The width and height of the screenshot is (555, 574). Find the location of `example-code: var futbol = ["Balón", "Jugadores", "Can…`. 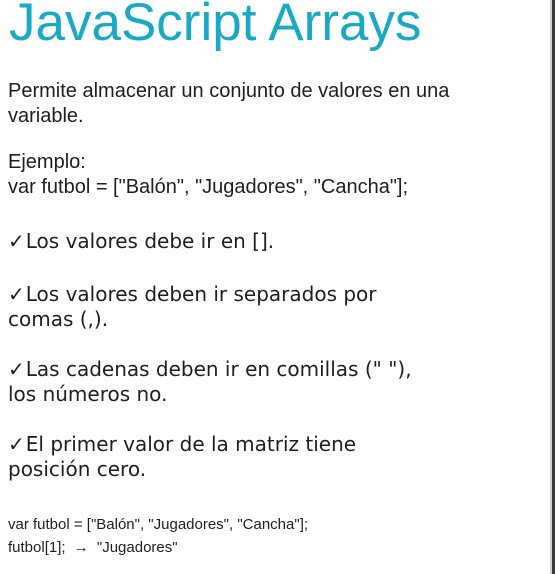

example-code: var futbol = ["Balón", "Jugadores", "Can… is located at coordinates (208, 187).